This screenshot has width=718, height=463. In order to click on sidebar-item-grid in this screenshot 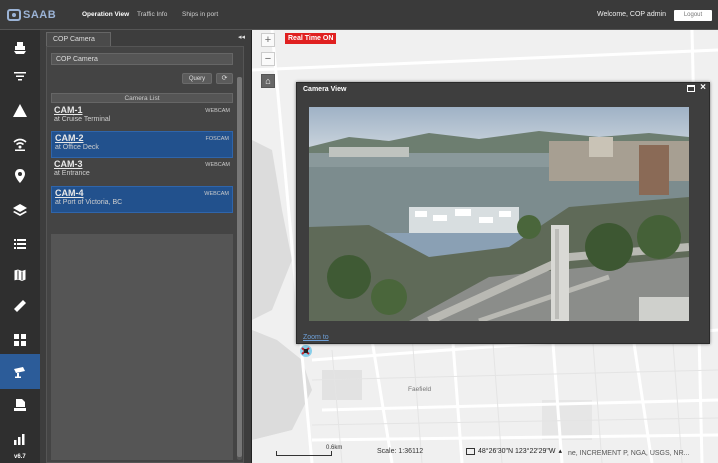, I will do `click(20, 339)`.